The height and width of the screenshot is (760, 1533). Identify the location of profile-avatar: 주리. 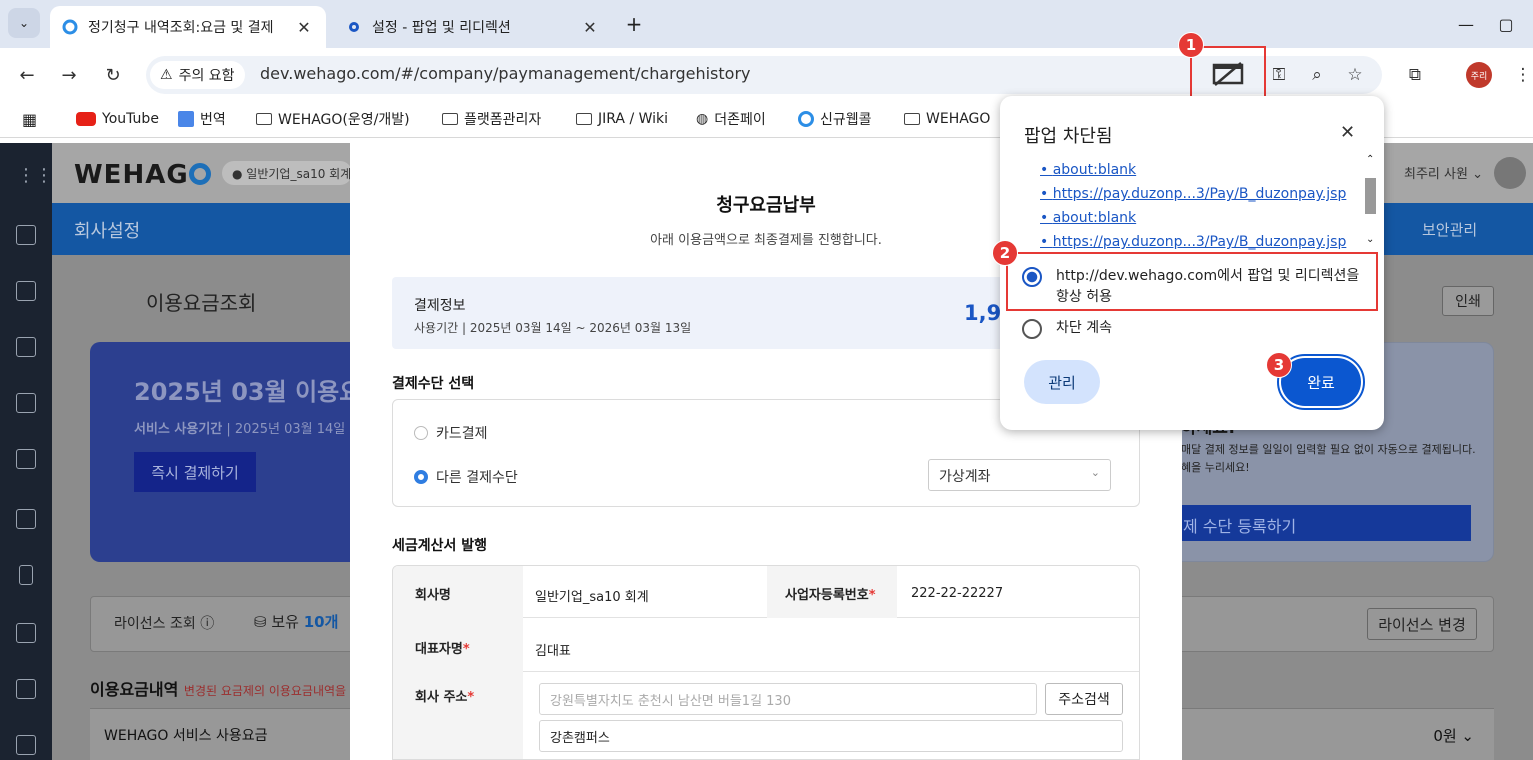
(1479, 75).